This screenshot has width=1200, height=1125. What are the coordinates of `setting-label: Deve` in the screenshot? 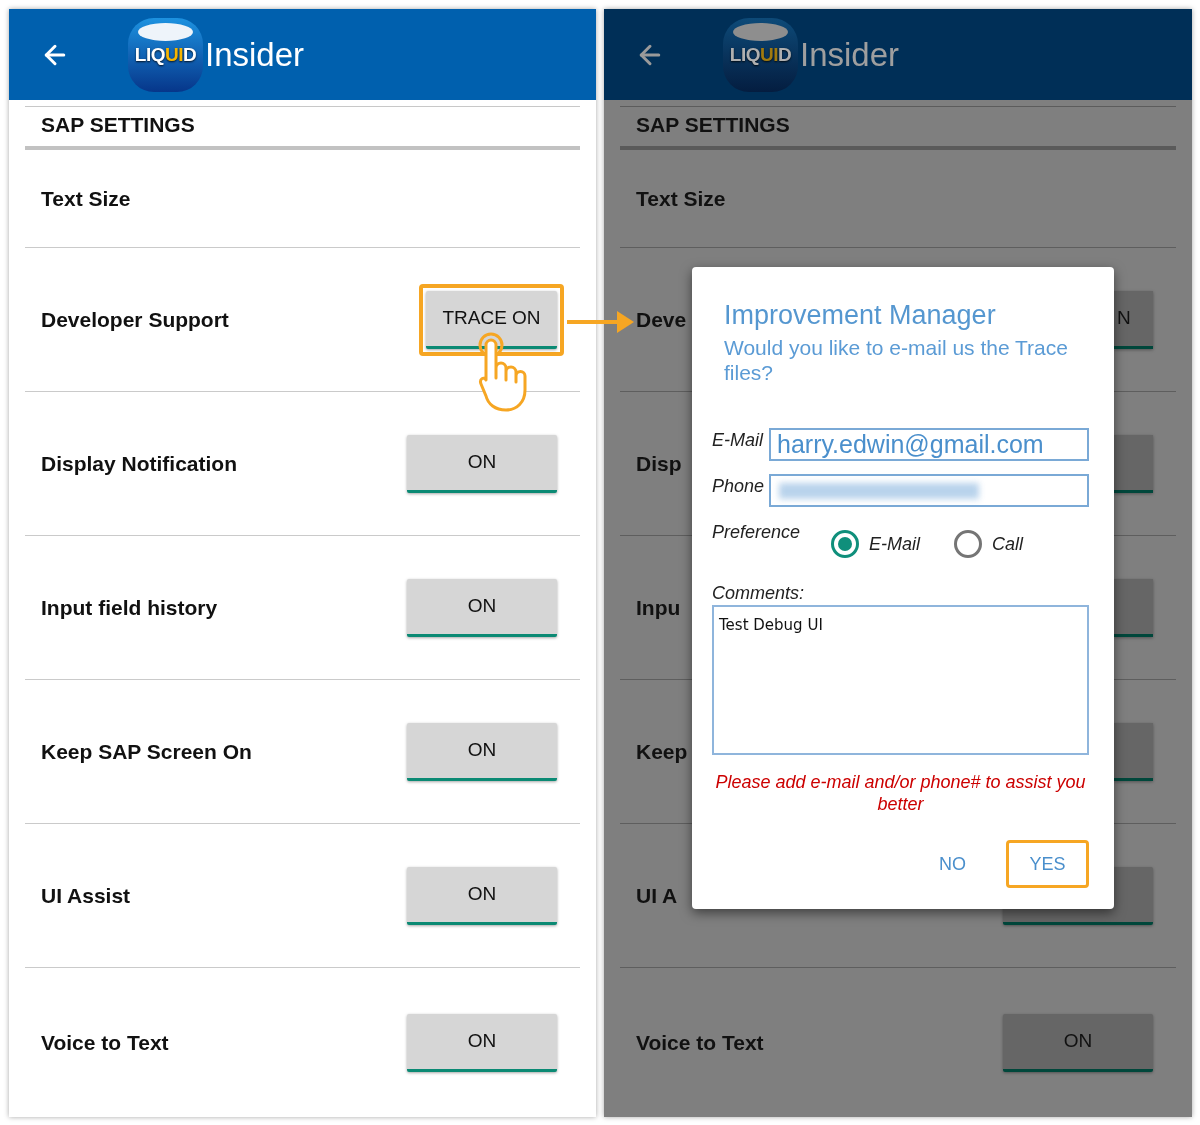 It's located at (661, 319).